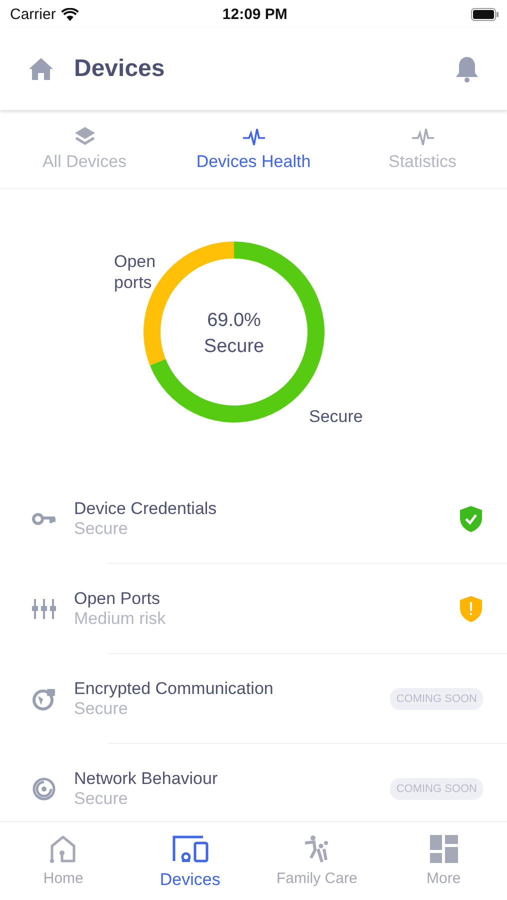 The width and height of the screenshot is (507, 900). What do you see at coordinates (471, 519) in the screenshot?
I see `shield-check-icon` at bounding box center [471, 519].